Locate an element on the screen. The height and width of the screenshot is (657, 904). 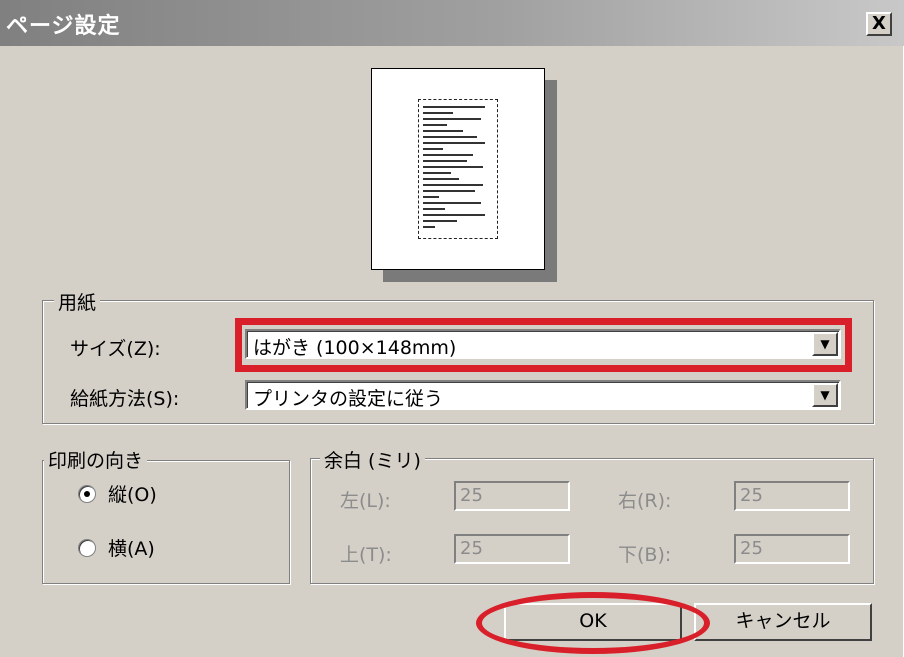
portrait-label: 縦(O) is located at coordinates (132, 493).